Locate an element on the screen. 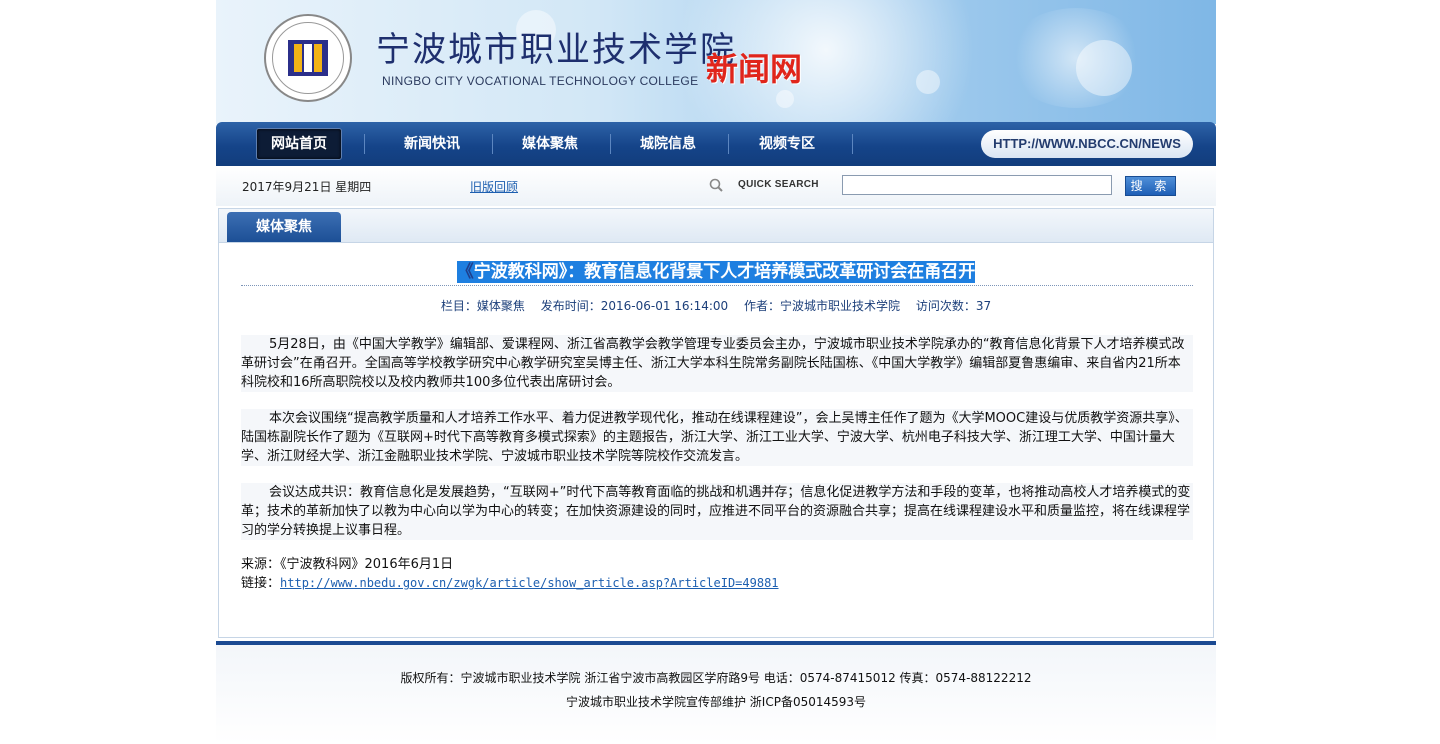 The height and width of the screenshot is (744, 1440). college-emblem-icon is located at coordinates (308, 58).